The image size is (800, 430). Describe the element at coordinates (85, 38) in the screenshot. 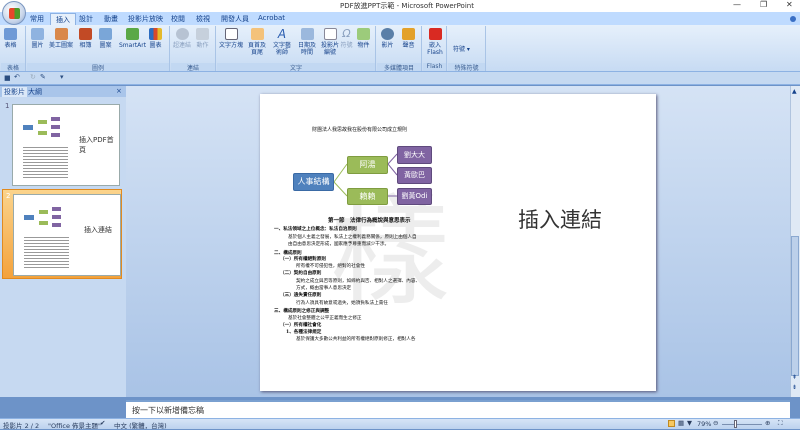

I see `photo-album-button: 相簿` at that location.